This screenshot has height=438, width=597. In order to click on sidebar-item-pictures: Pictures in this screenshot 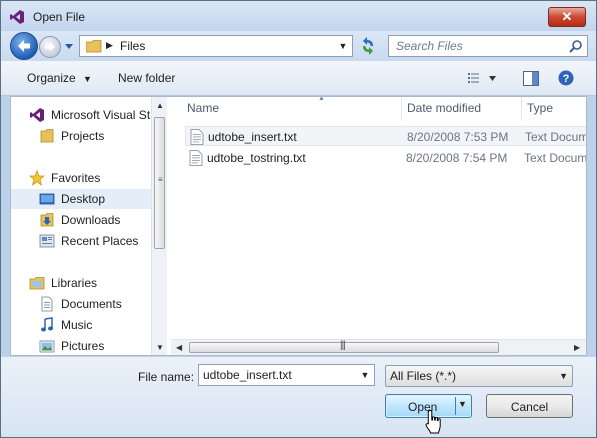, I will do `click(81, 345)`.